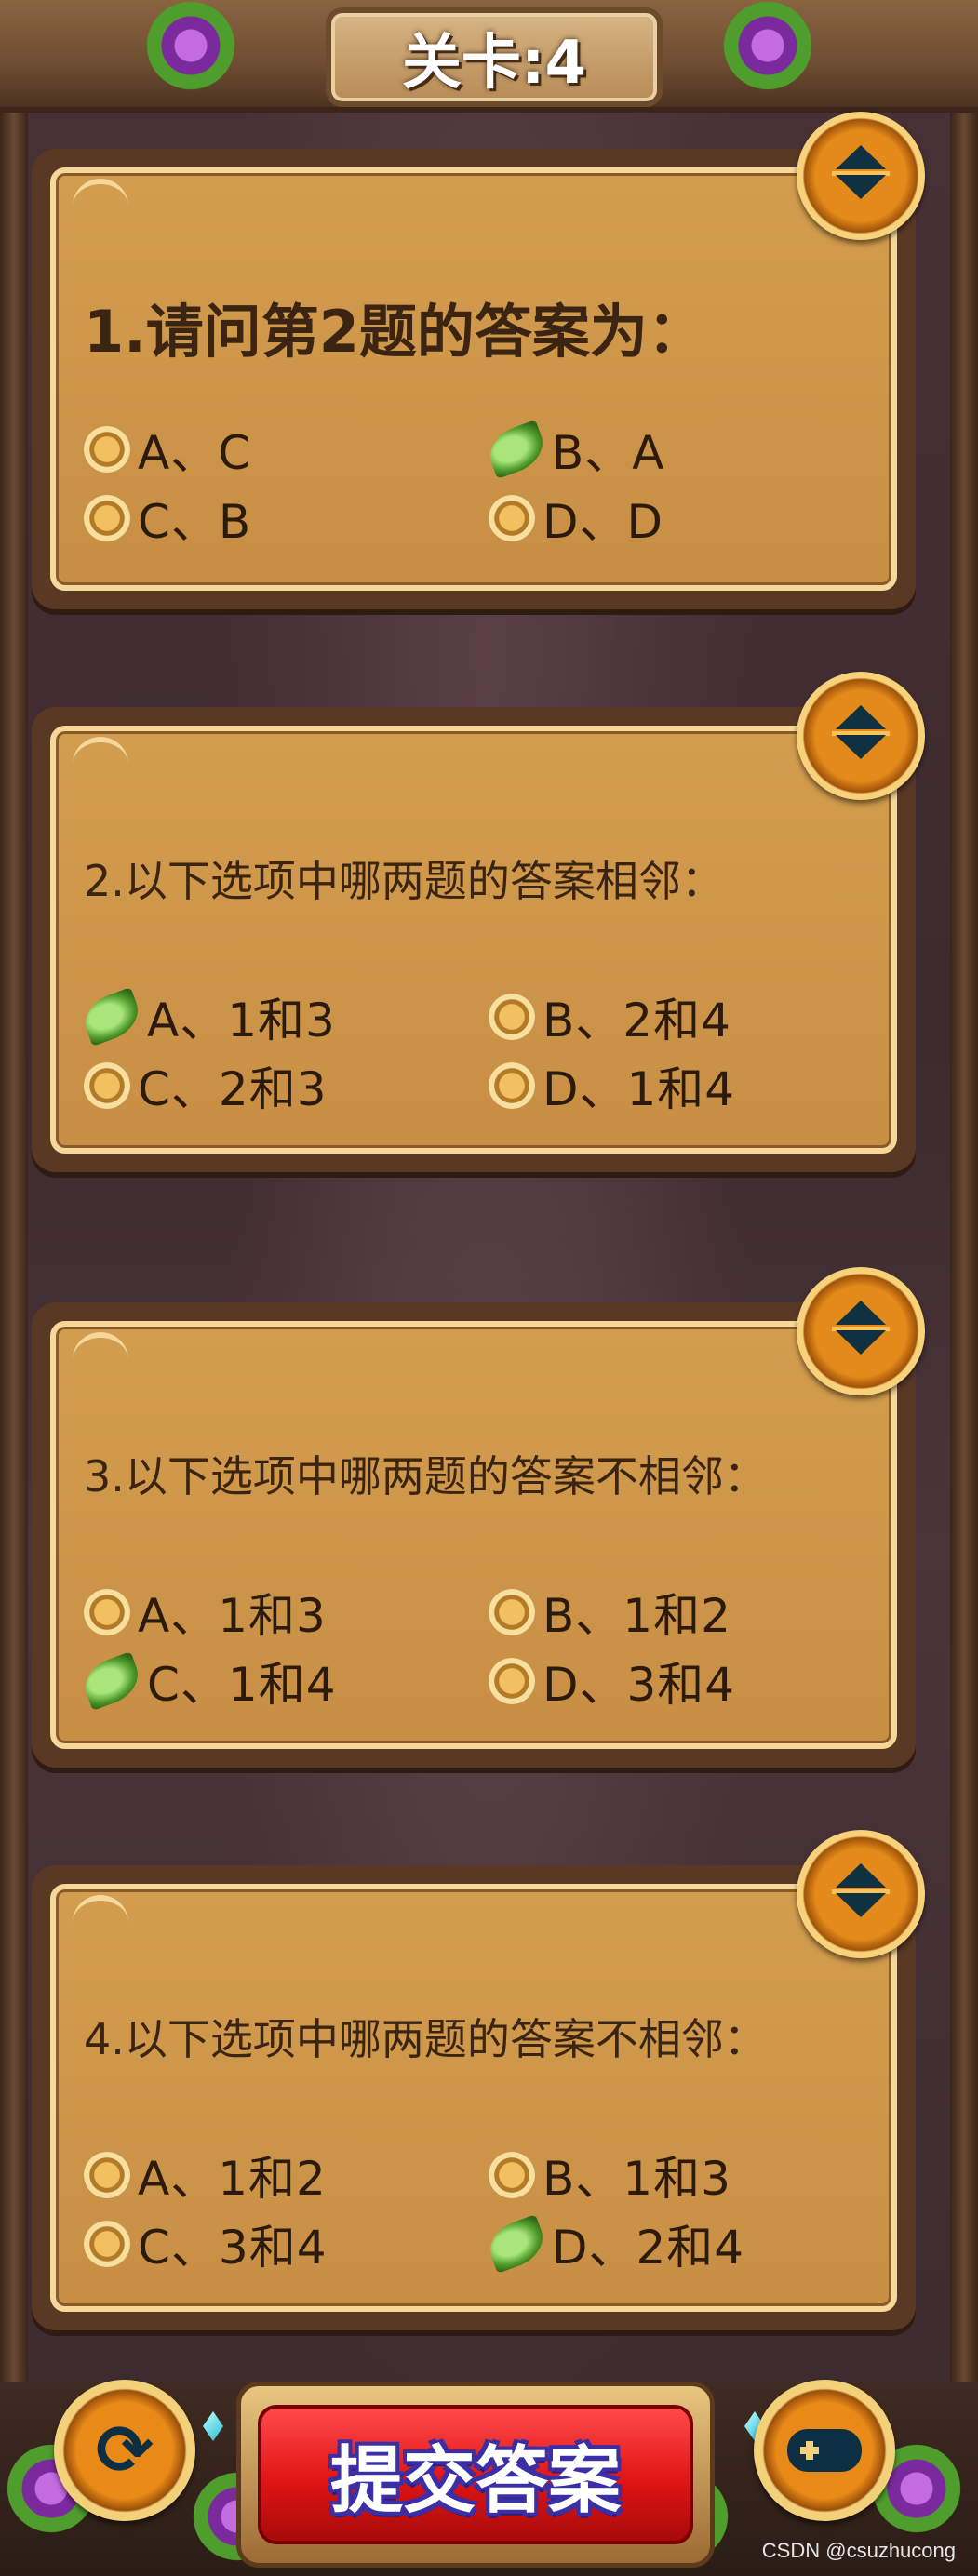  Describe the element at coordinates (964, 1274) in the screenshot. I see `right-frame` at that location.